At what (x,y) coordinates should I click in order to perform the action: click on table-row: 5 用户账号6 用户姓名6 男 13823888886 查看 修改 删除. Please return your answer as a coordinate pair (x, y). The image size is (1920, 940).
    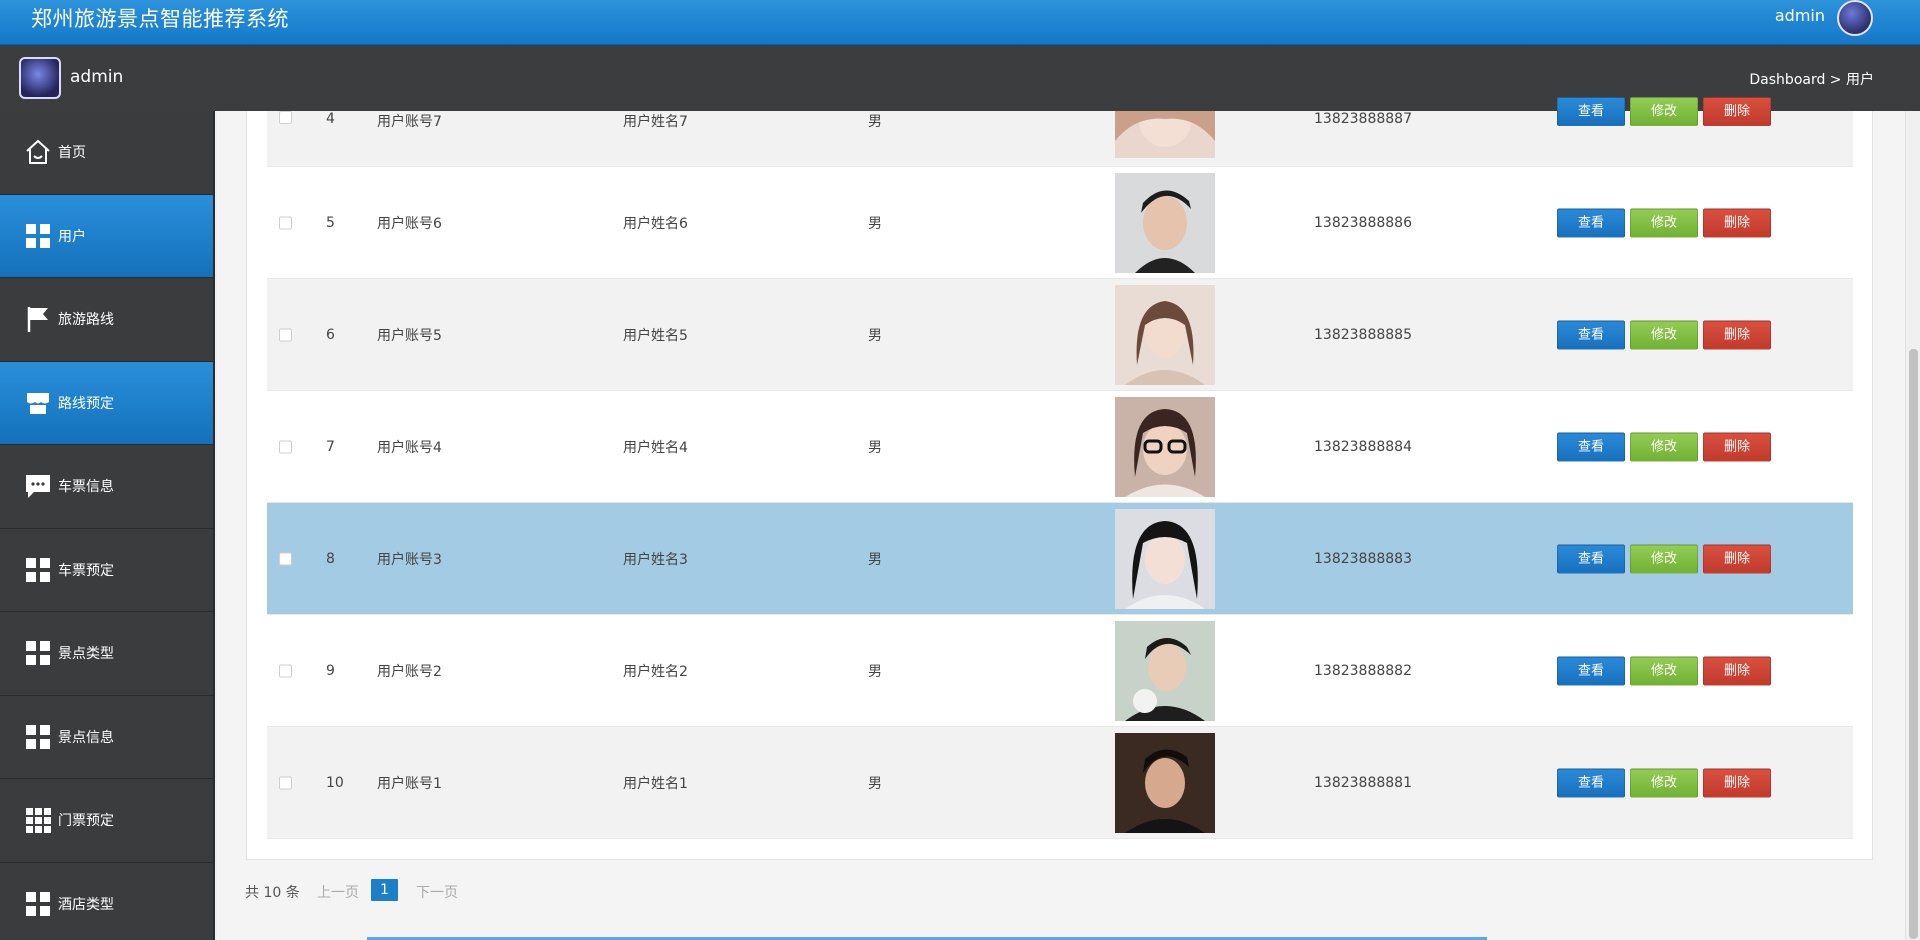
    Looking at the image, I should click on (1060, 223).